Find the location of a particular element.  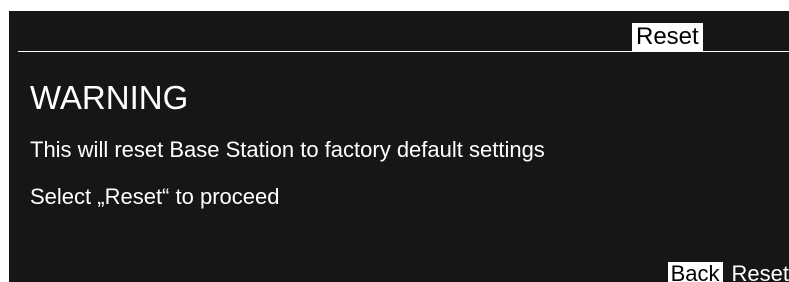

header-divider is located at coordinates (403, 51).